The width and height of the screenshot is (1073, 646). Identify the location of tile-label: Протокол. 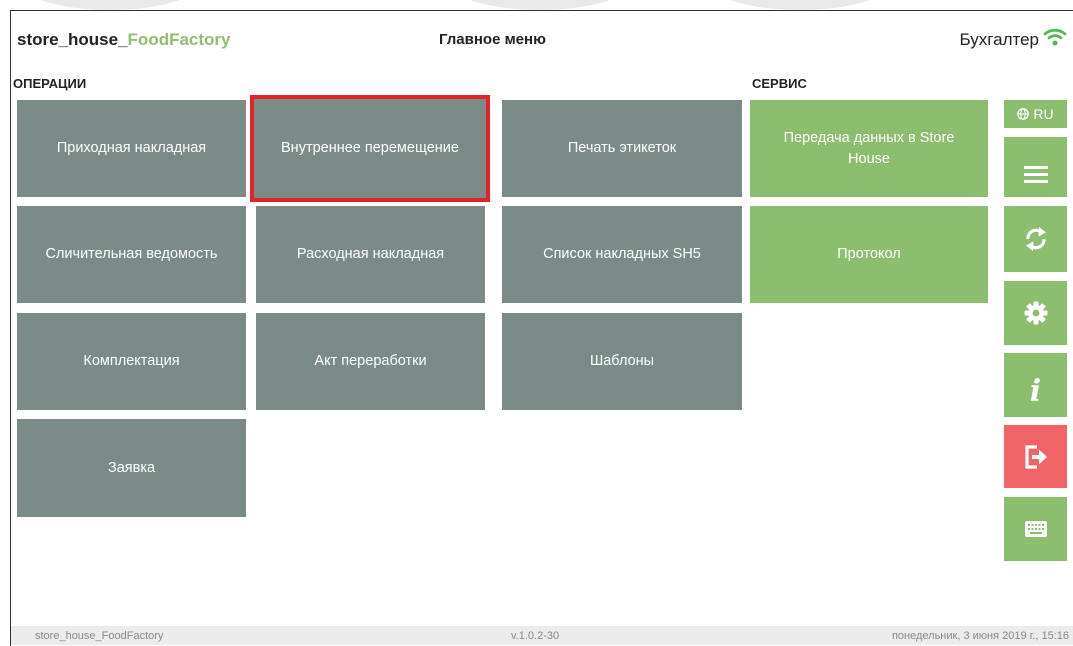
(869, 254).